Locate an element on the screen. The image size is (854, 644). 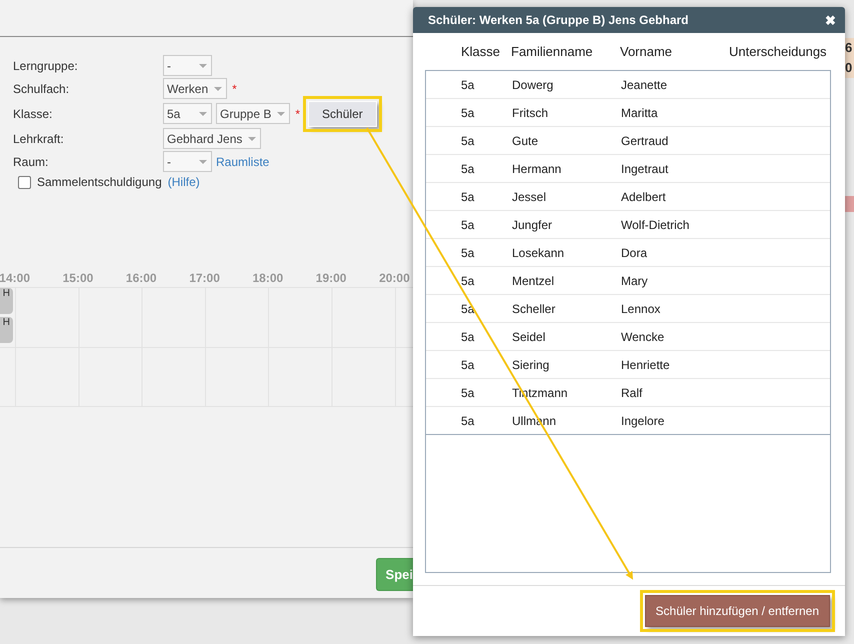
field-label: Raum: is located at coordinates (31, 161).